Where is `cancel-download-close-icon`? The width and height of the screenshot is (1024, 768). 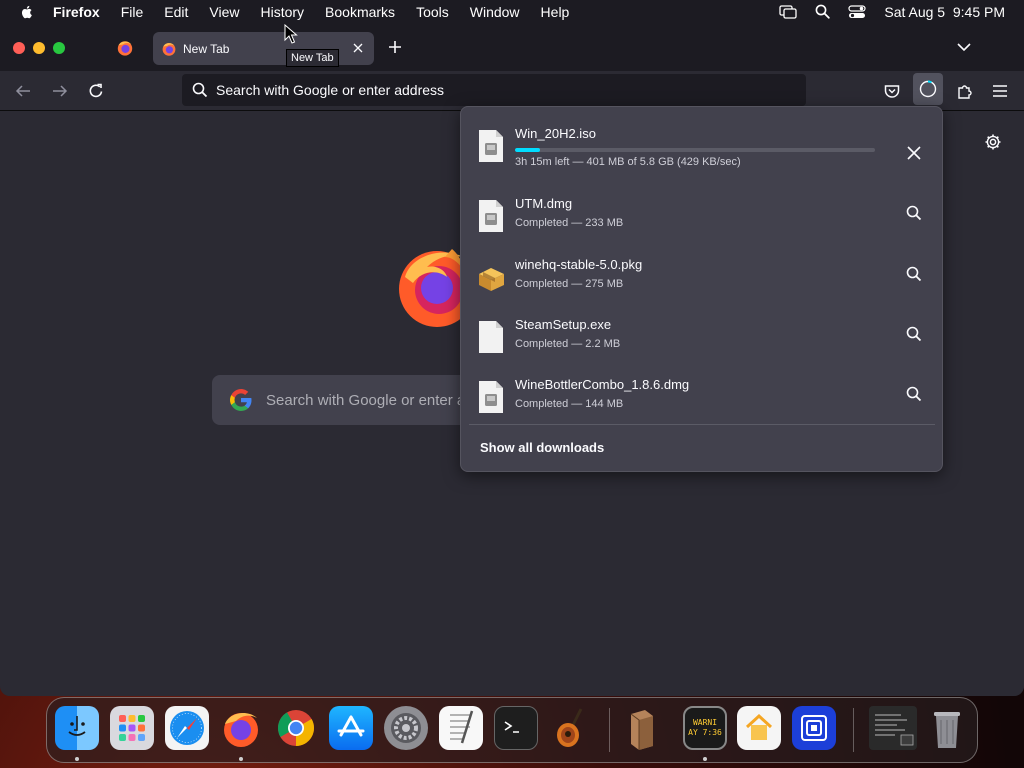 cancel-download-close-icon is located at coordinates (914, 153).